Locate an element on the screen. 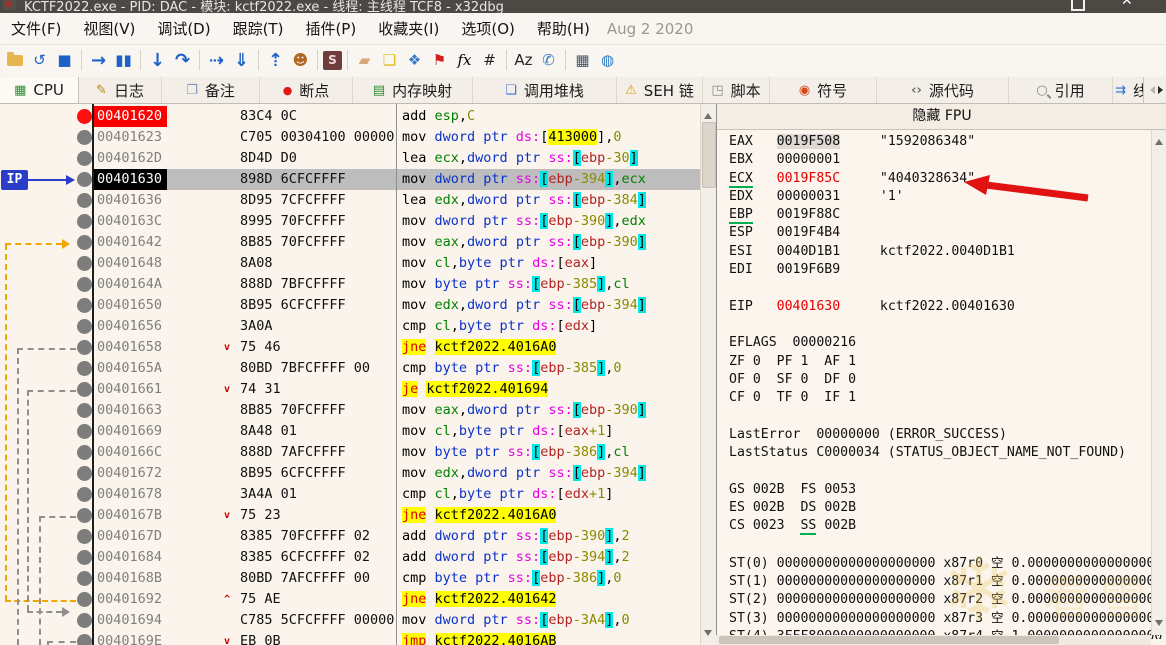 This screenshot has height=645, width=1166. run-icon: → is located at coordinates (98, 60).